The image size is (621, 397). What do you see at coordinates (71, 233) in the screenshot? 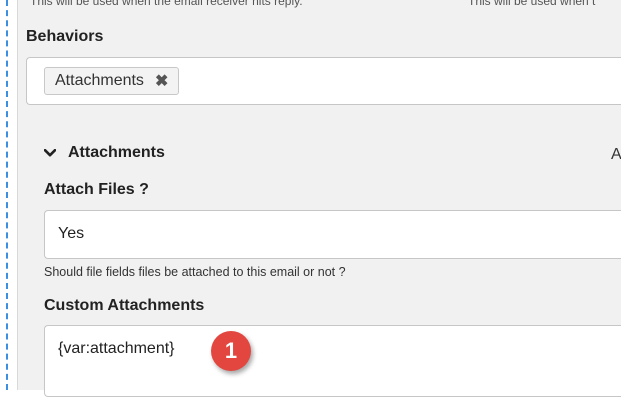
I see `attach-files-value: Yes` at bounding box center [71, 233].